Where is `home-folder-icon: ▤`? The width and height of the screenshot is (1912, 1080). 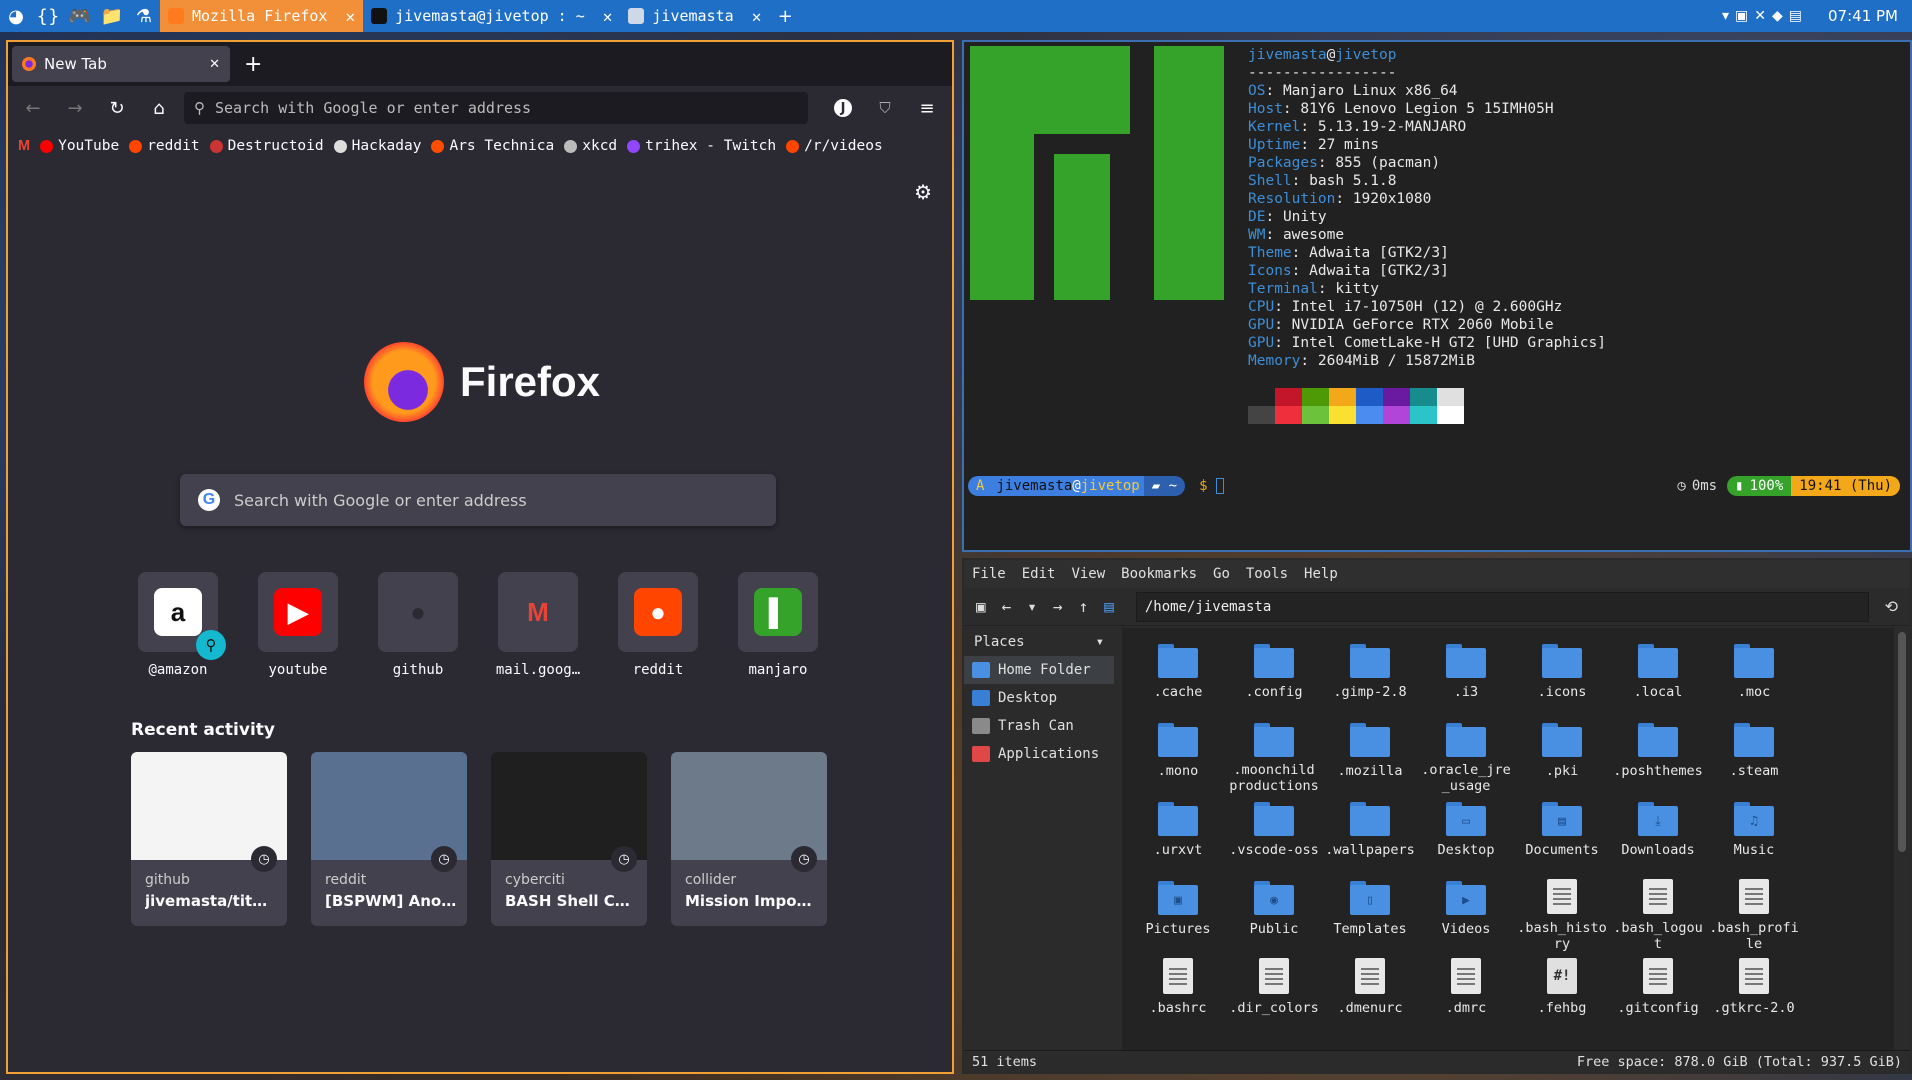 home-folder-icon: ▤ is located at coordinates (1109, 606).